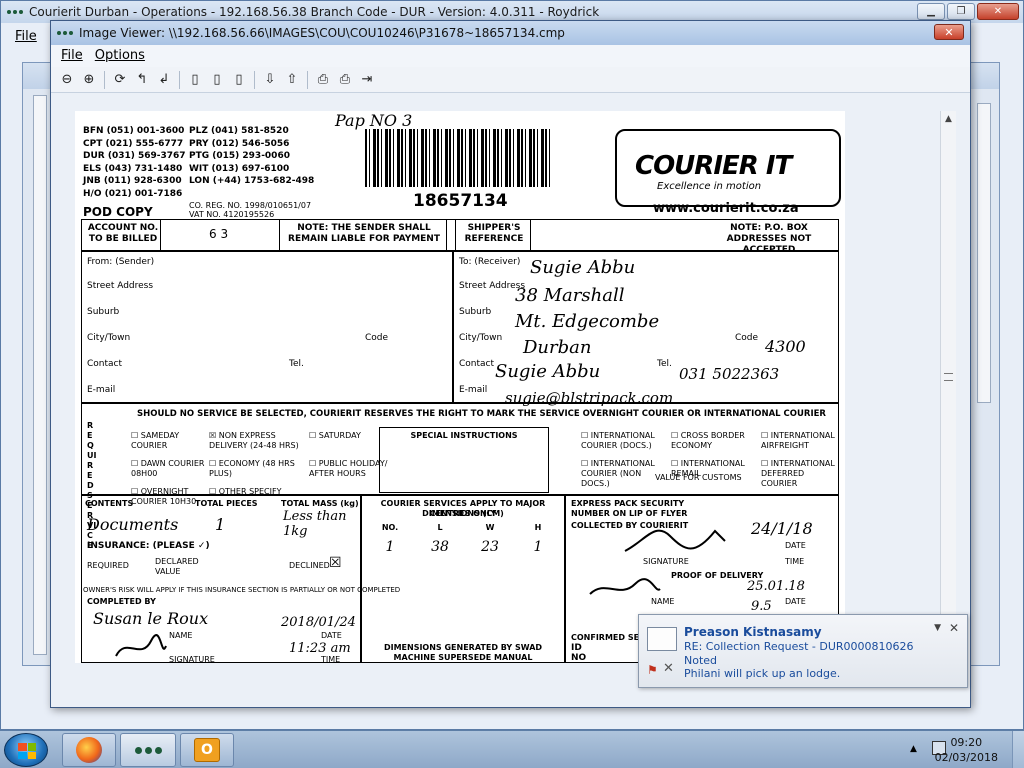 This screenshot has height=768, width=1024. What do you see at coordinates (67, 80) in the screenshot?
I see `zoom-out-icon: ⊖` at bounding box center [67, 80].